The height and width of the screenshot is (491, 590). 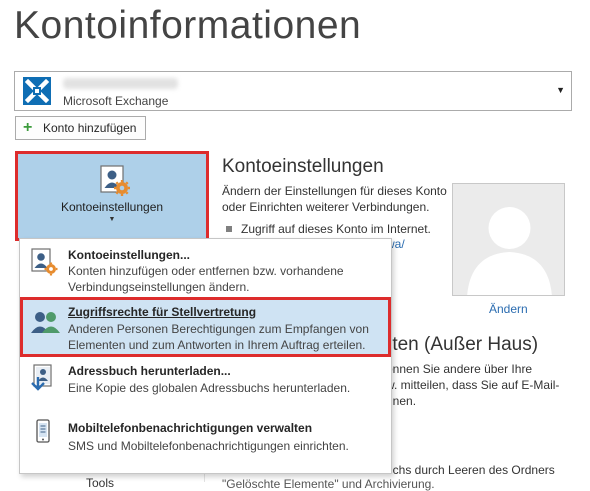 I want to click on out-of-office-description-line1: önnen Sie andere über Ihre, so click(x=459, y=369).